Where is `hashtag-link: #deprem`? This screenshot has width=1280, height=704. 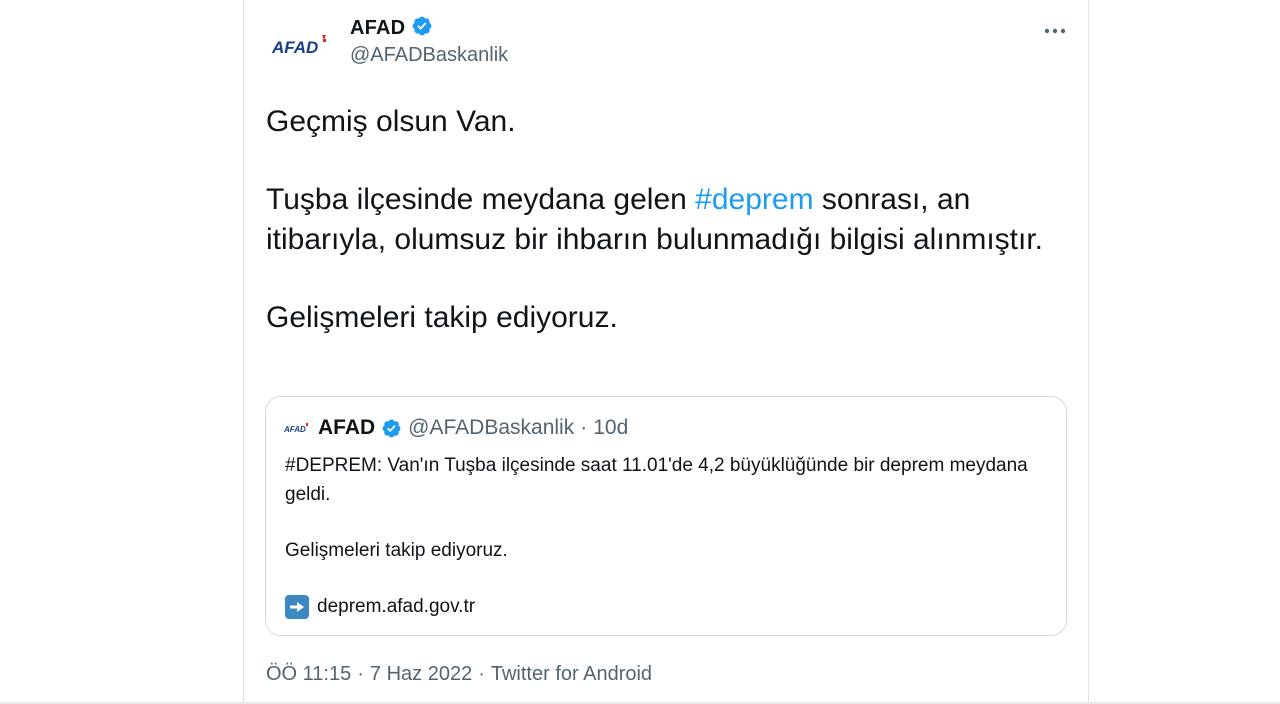
hashtag-link: #deprem is located at coordinates (754, 199).